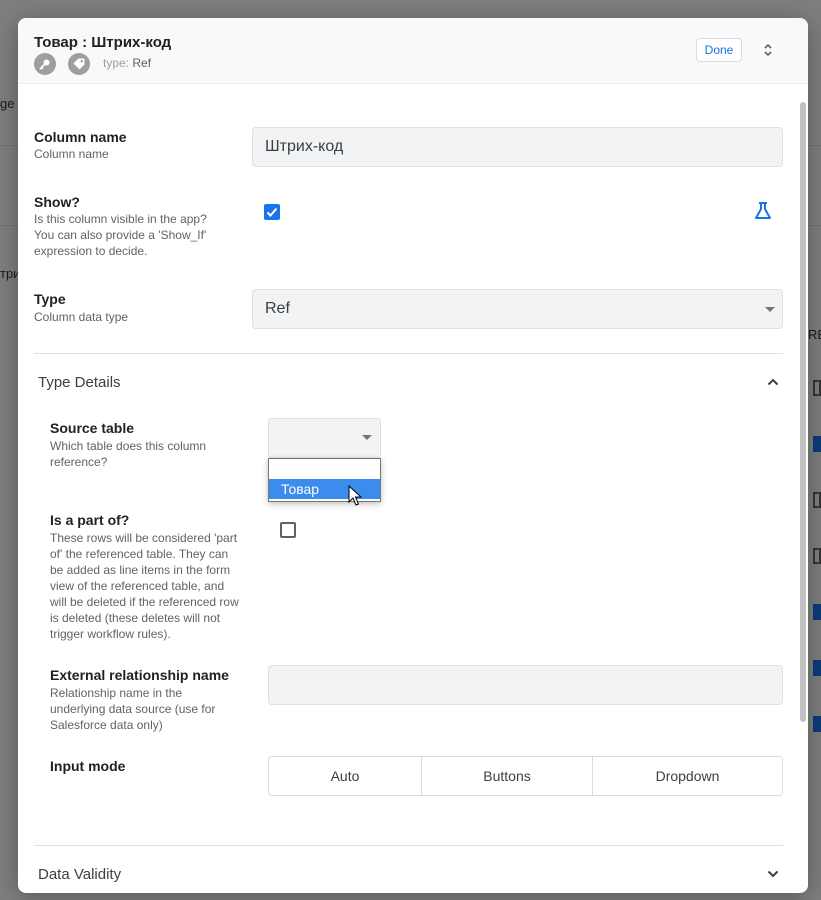 Image resolution: width=821 pixels, height=900 pixels. What do you see at coordinates (719, 50) in the screenshot?
I see `done-button: Done` at bounding box center [719, 50].